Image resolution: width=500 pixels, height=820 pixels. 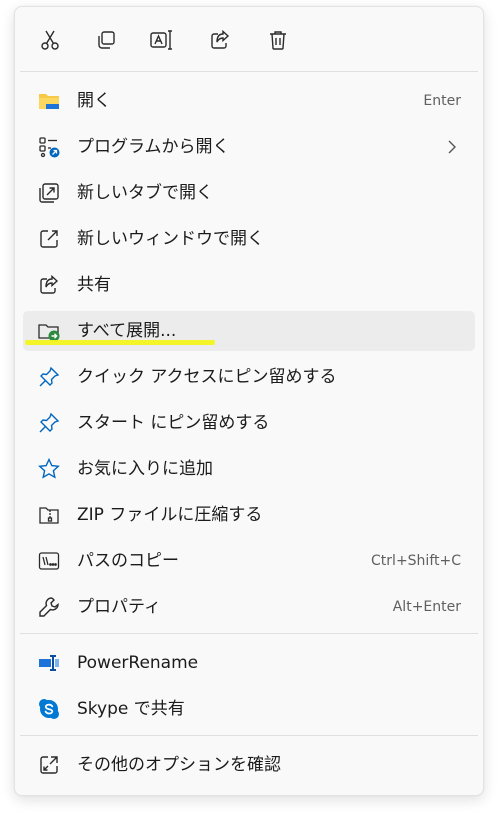 I want to click on copy-path-icon, so click(x=49, y=561).